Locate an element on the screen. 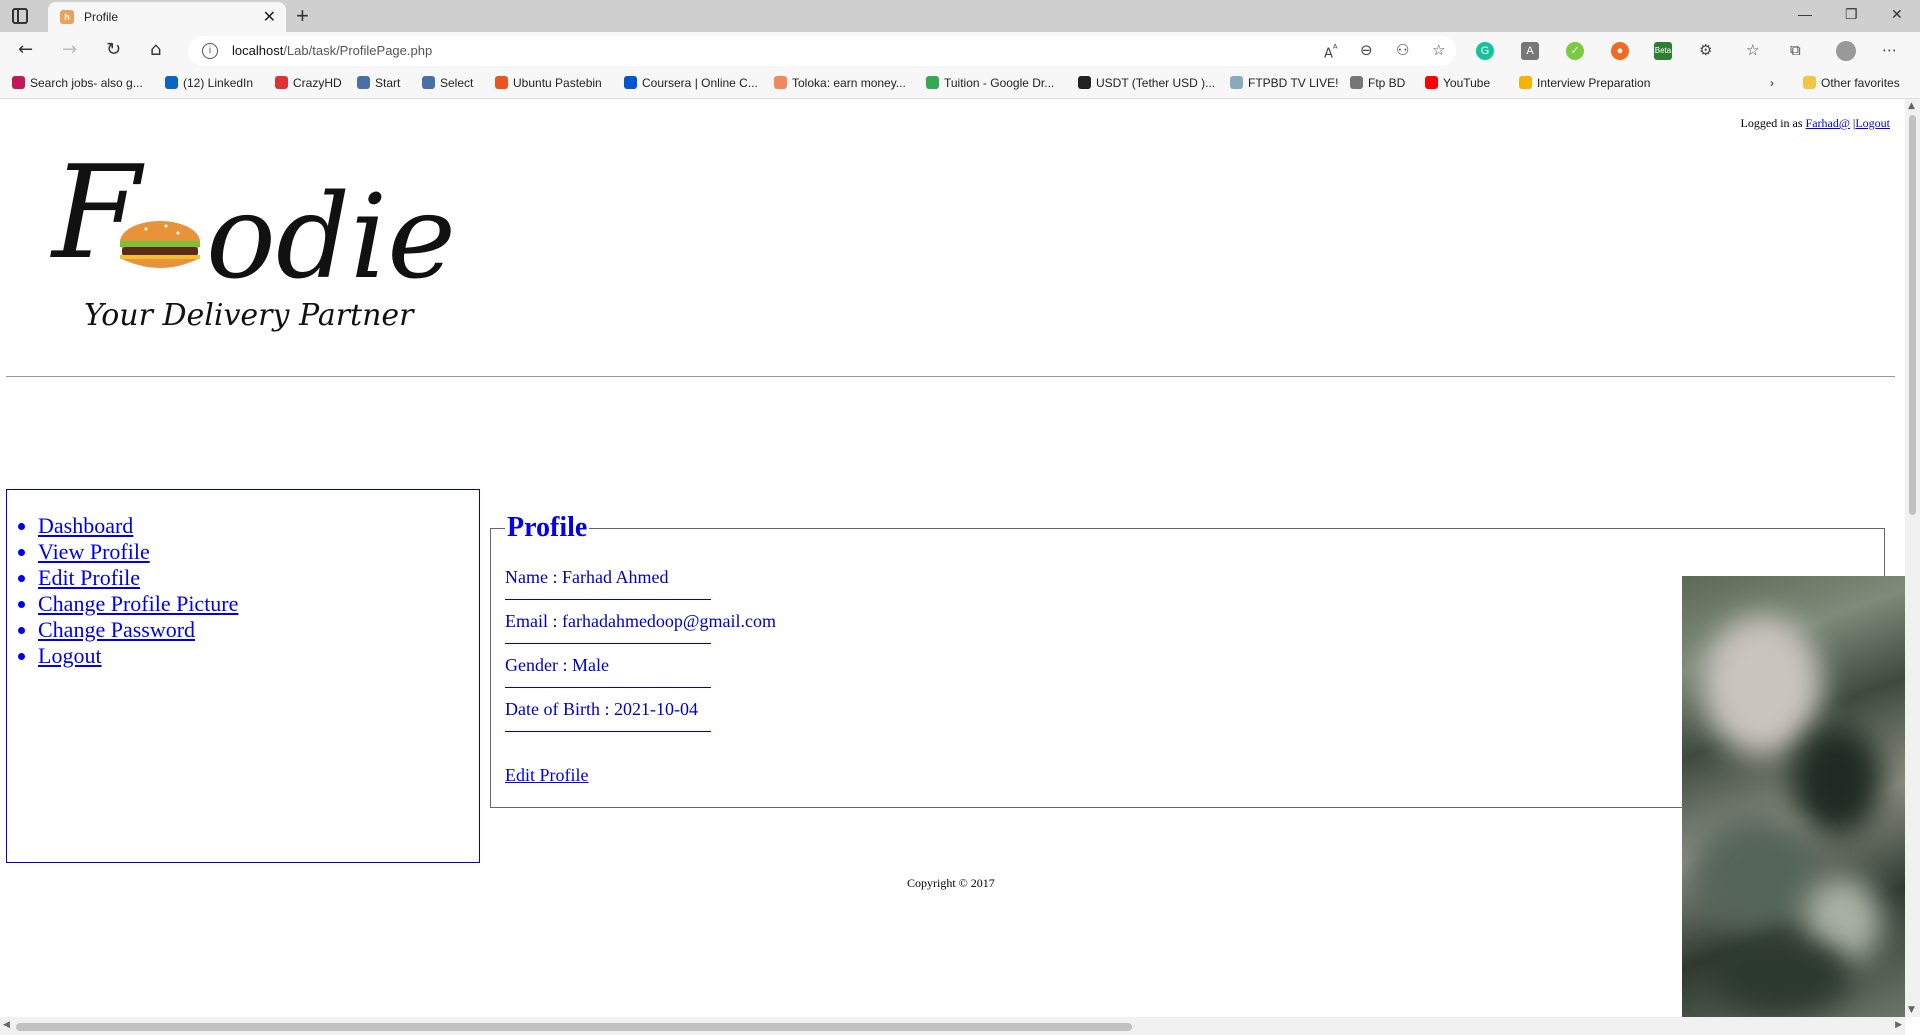 This screenshot has height=1035, width=1920. new-tab-icon: + is located at coordinates (302, 16).